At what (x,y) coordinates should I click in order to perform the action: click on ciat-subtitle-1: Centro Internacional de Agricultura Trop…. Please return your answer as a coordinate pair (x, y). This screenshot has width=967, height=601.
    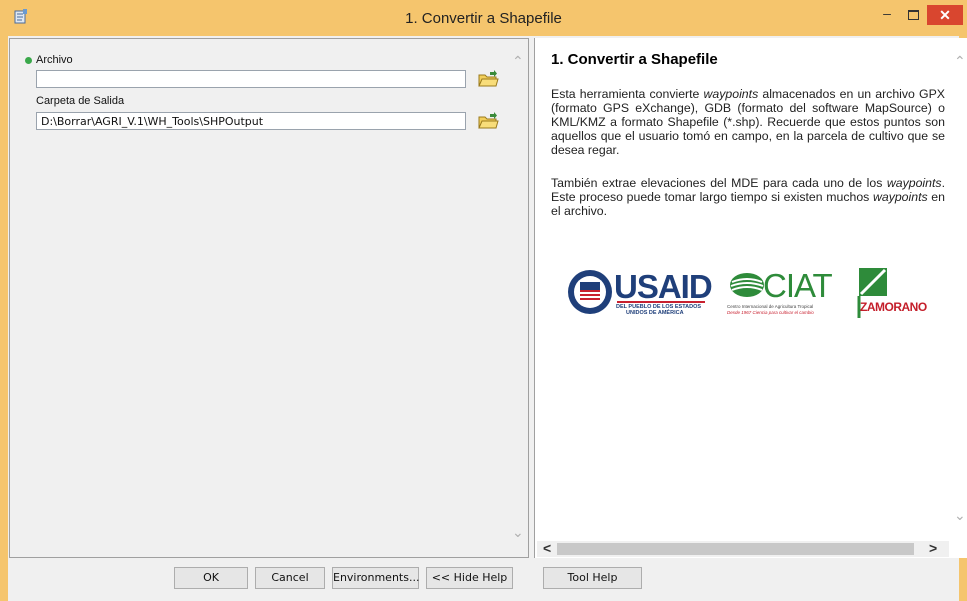
    Looking at the image, I should click on (770, 306).